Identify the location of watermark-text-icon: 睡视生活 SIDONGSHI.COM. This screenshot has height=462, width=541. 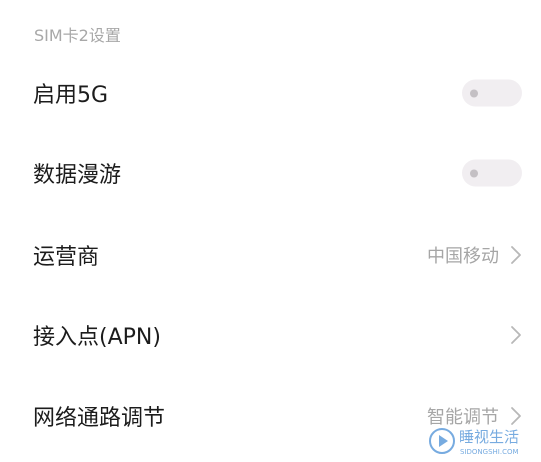
(489, 442).